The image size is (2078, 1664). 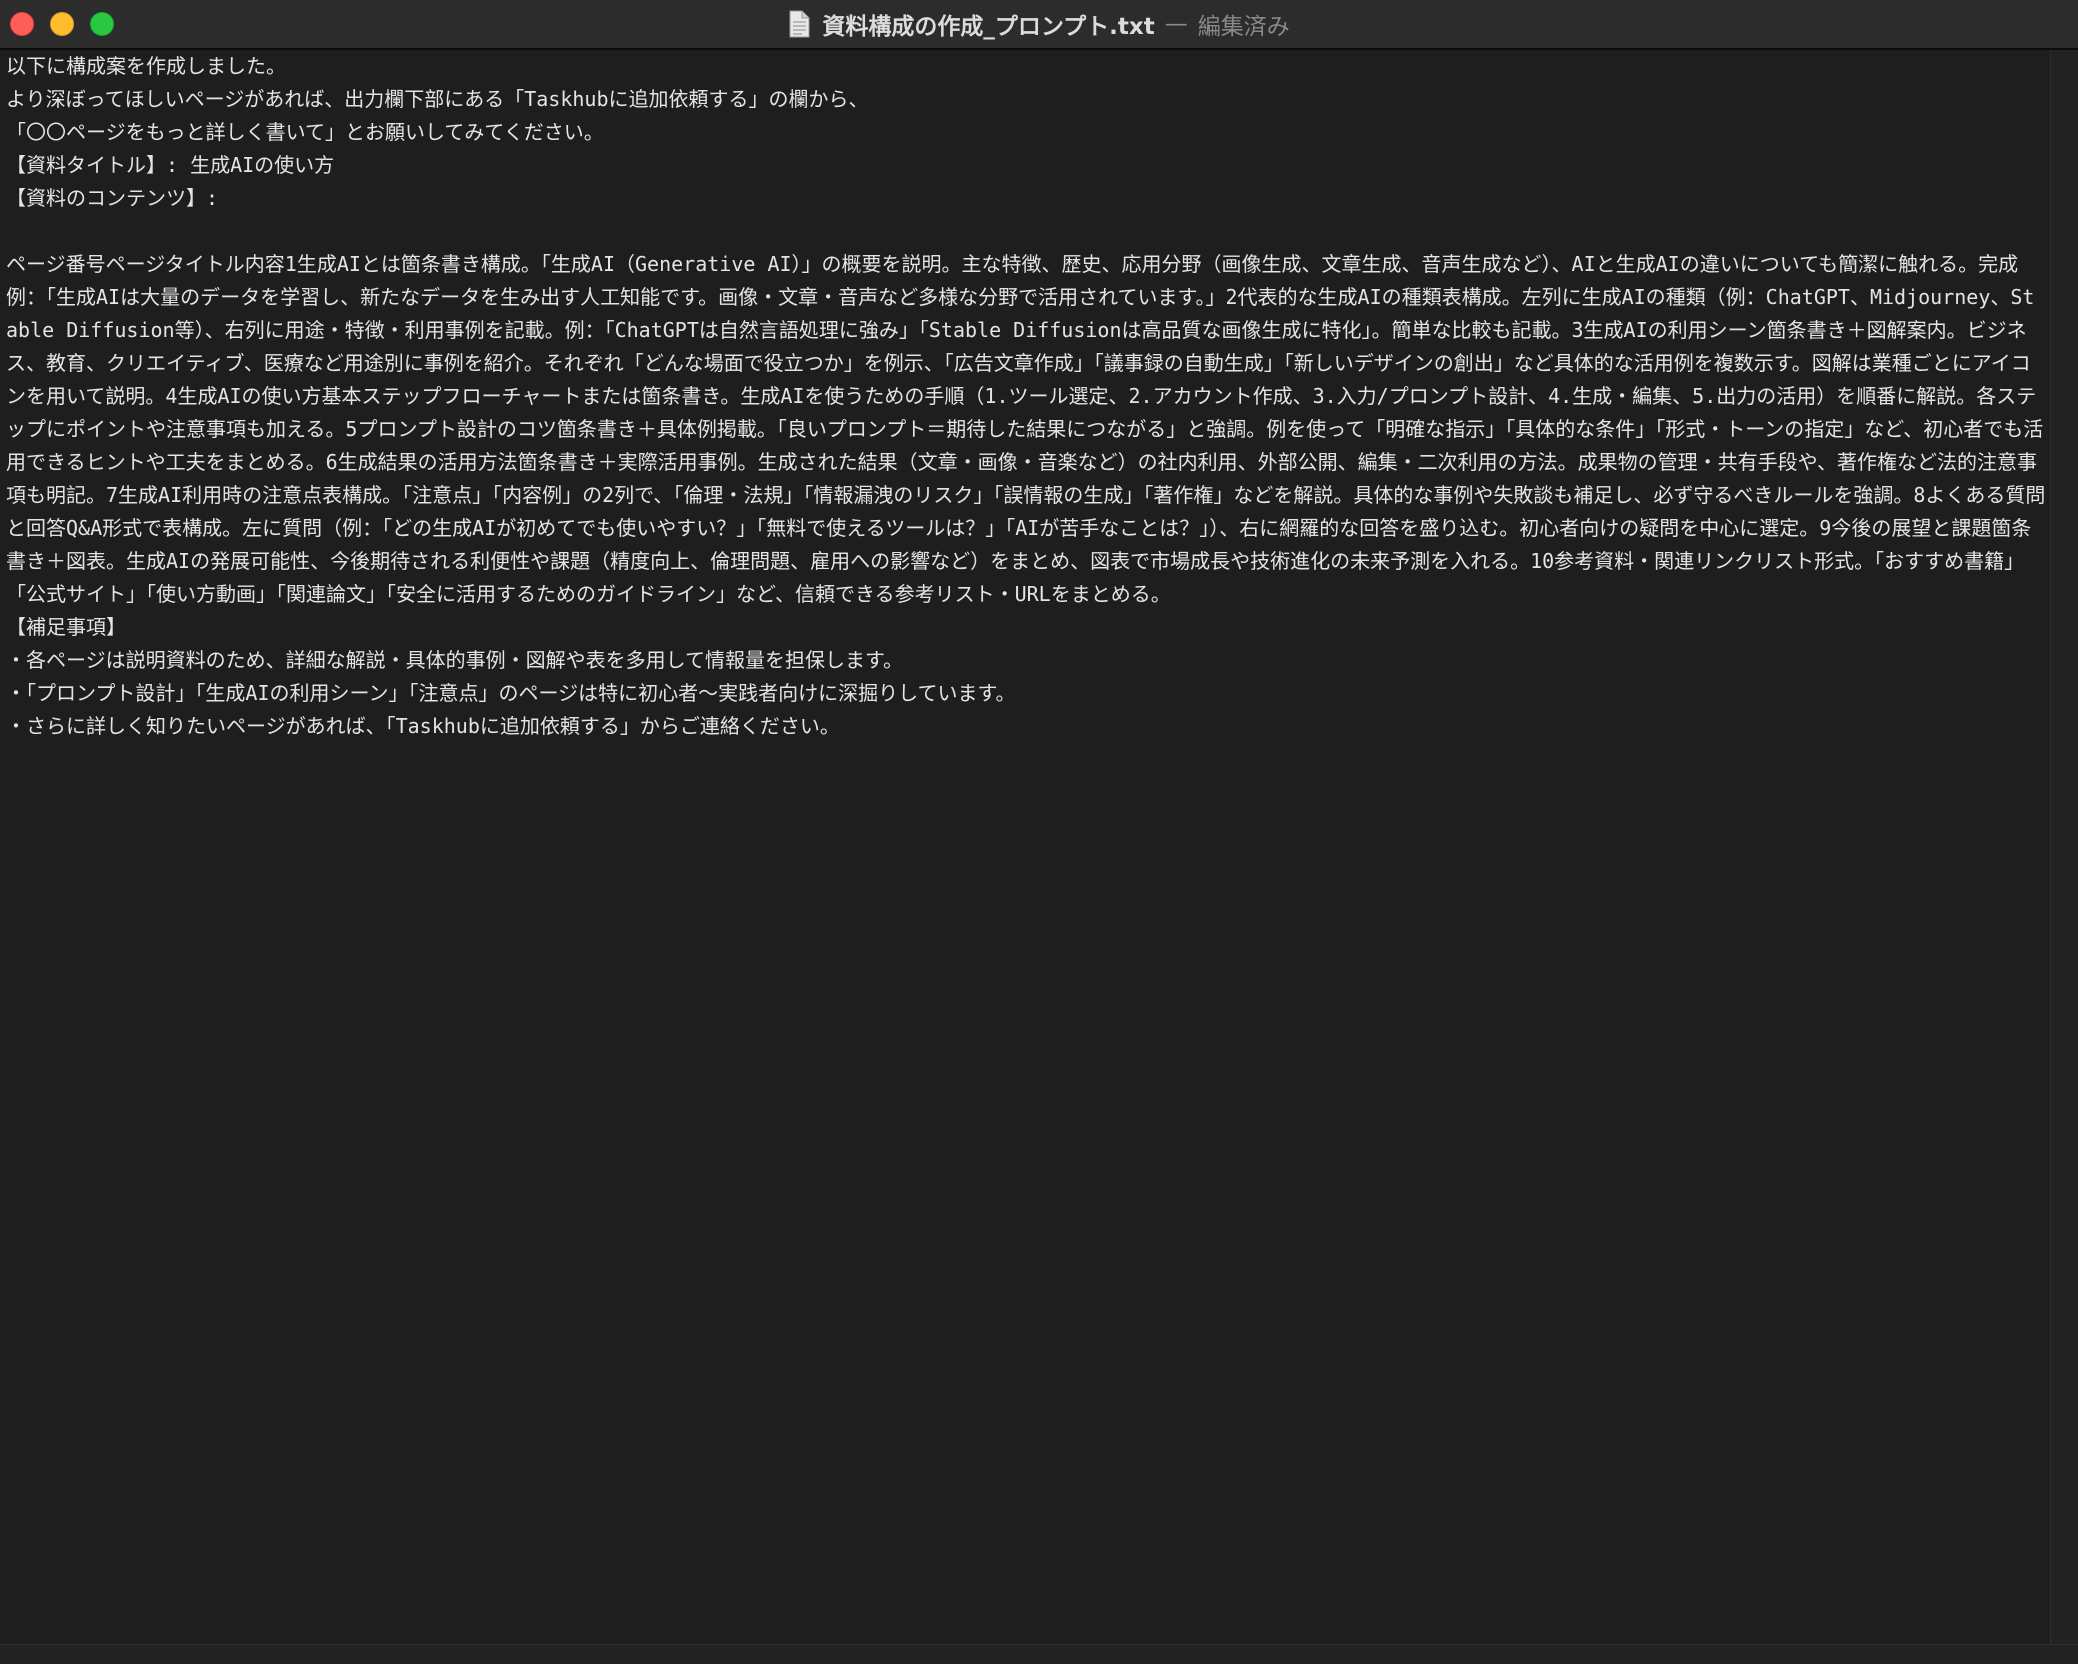 What do you see at coordinates (988, 27) in the screenshot?
I see `file-name: 資料構成の作成_プロンプト.txt` at bounding box center [988, 27].